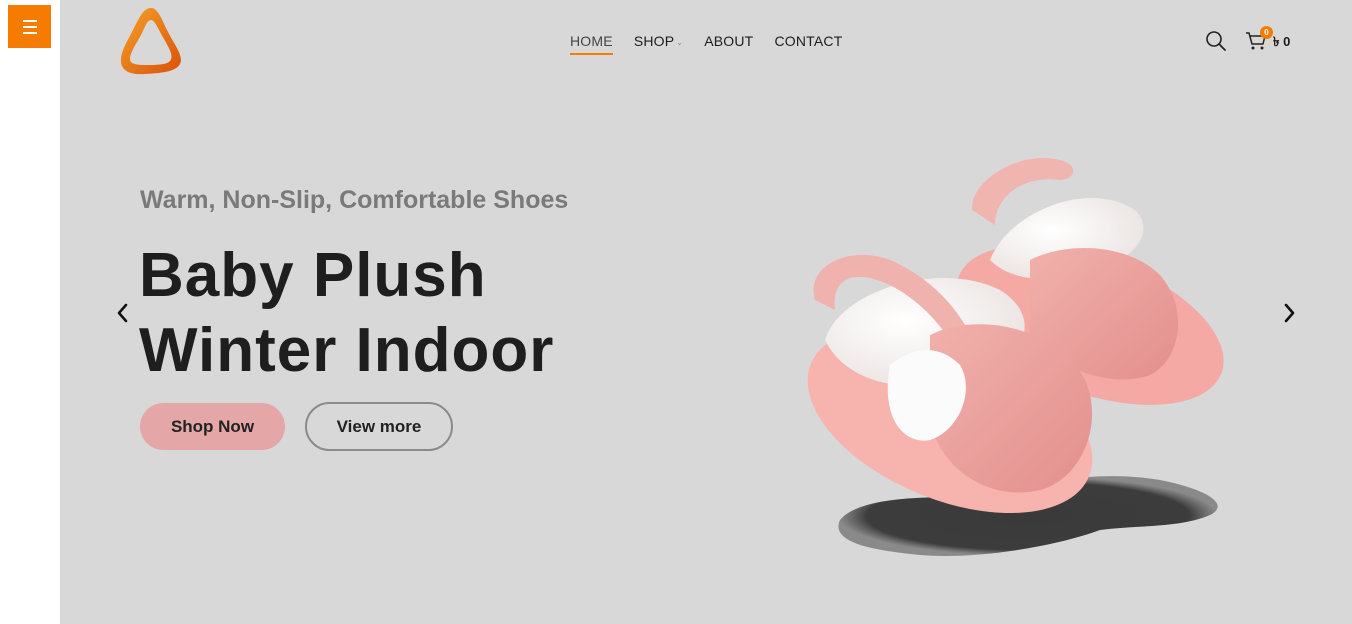  I want to click on hero-title-line2: Winter Indoor, so click(347, 350).